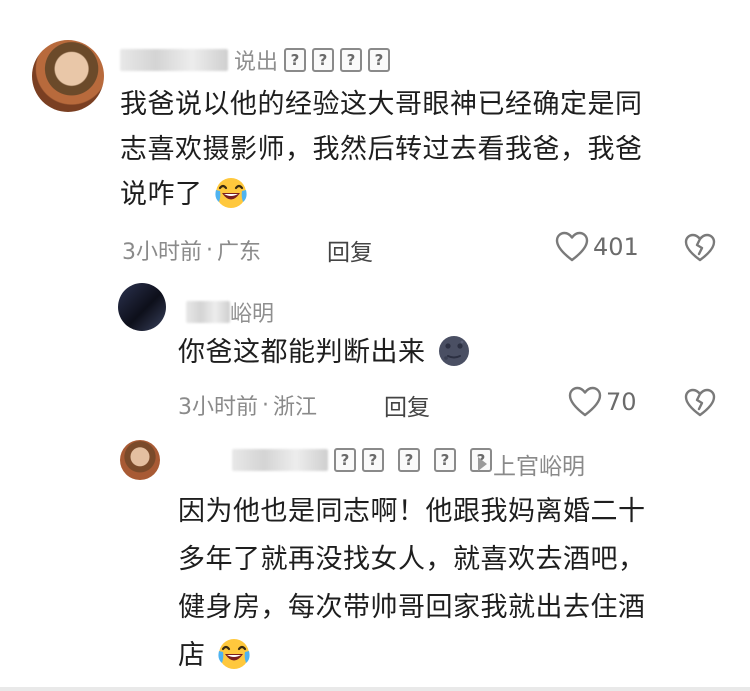 The image size is (750, 691). What do you see at coordinates (375, 689) in the screenshot?
I see `divider` at bounding box center [375, 689].